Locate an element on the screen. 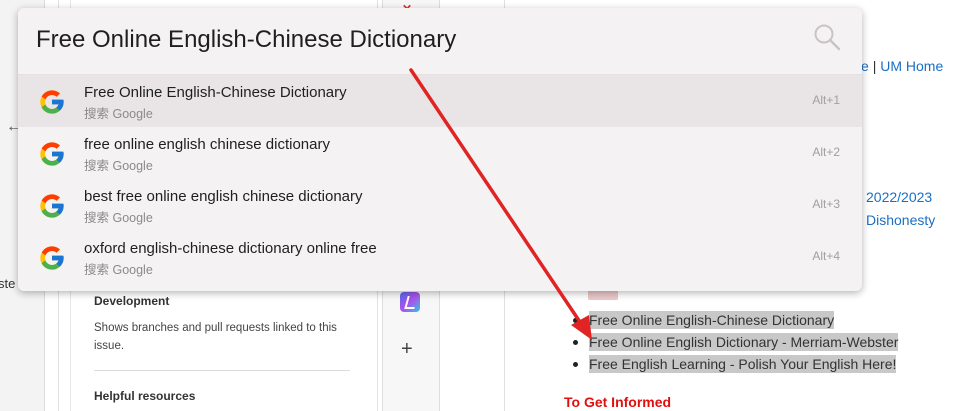  omnibox-input is located at coordinates (416, 40).